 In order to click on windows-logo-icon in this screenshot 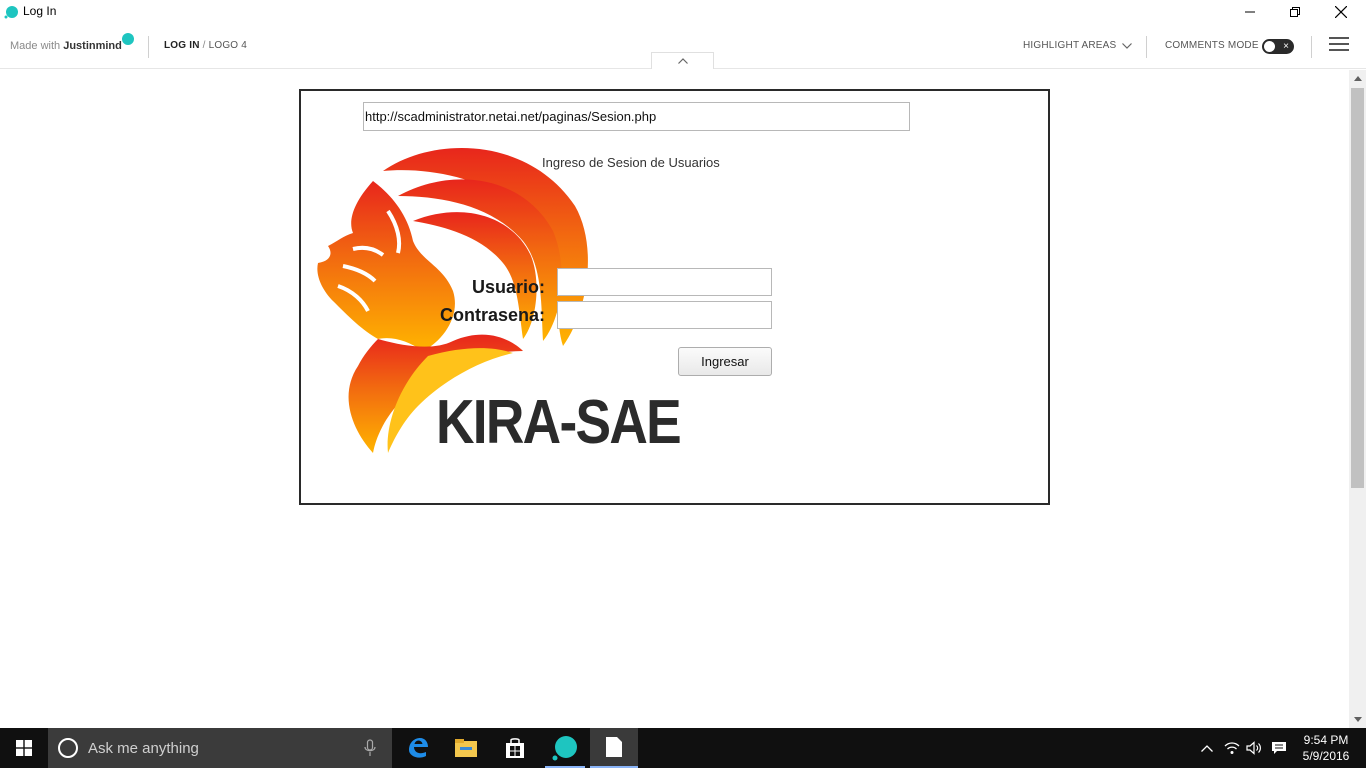, I will do `click(24, 748)`.